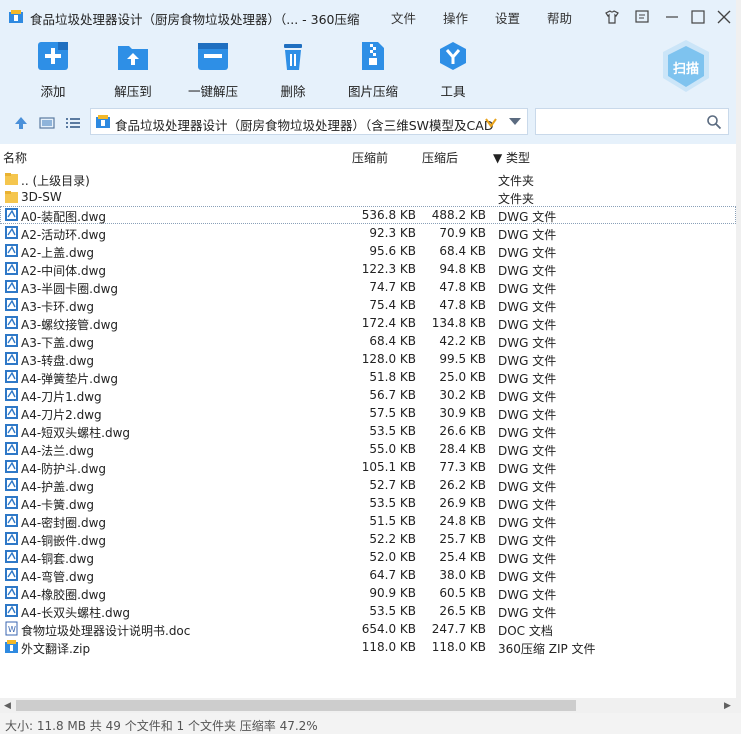 This screenshot has width=741, height=734. I want to click on file-row: A3-卡环.dwg 75.4 KB 47.8 KB DWG 文件, so click(368, 305).